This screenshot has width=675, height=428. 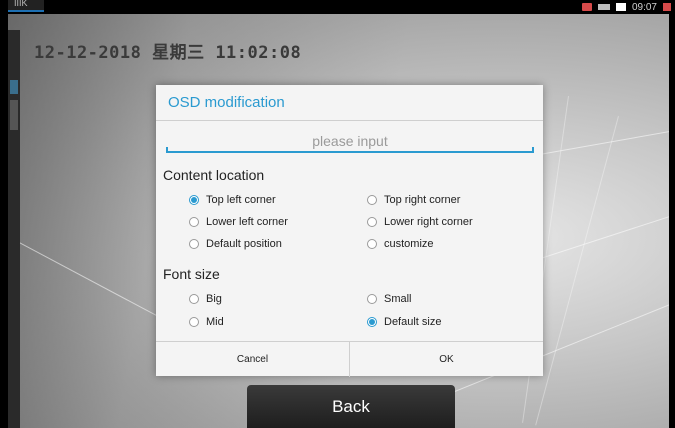 I want to click on radio-default-position: Default position, so click(x=235, y=244).